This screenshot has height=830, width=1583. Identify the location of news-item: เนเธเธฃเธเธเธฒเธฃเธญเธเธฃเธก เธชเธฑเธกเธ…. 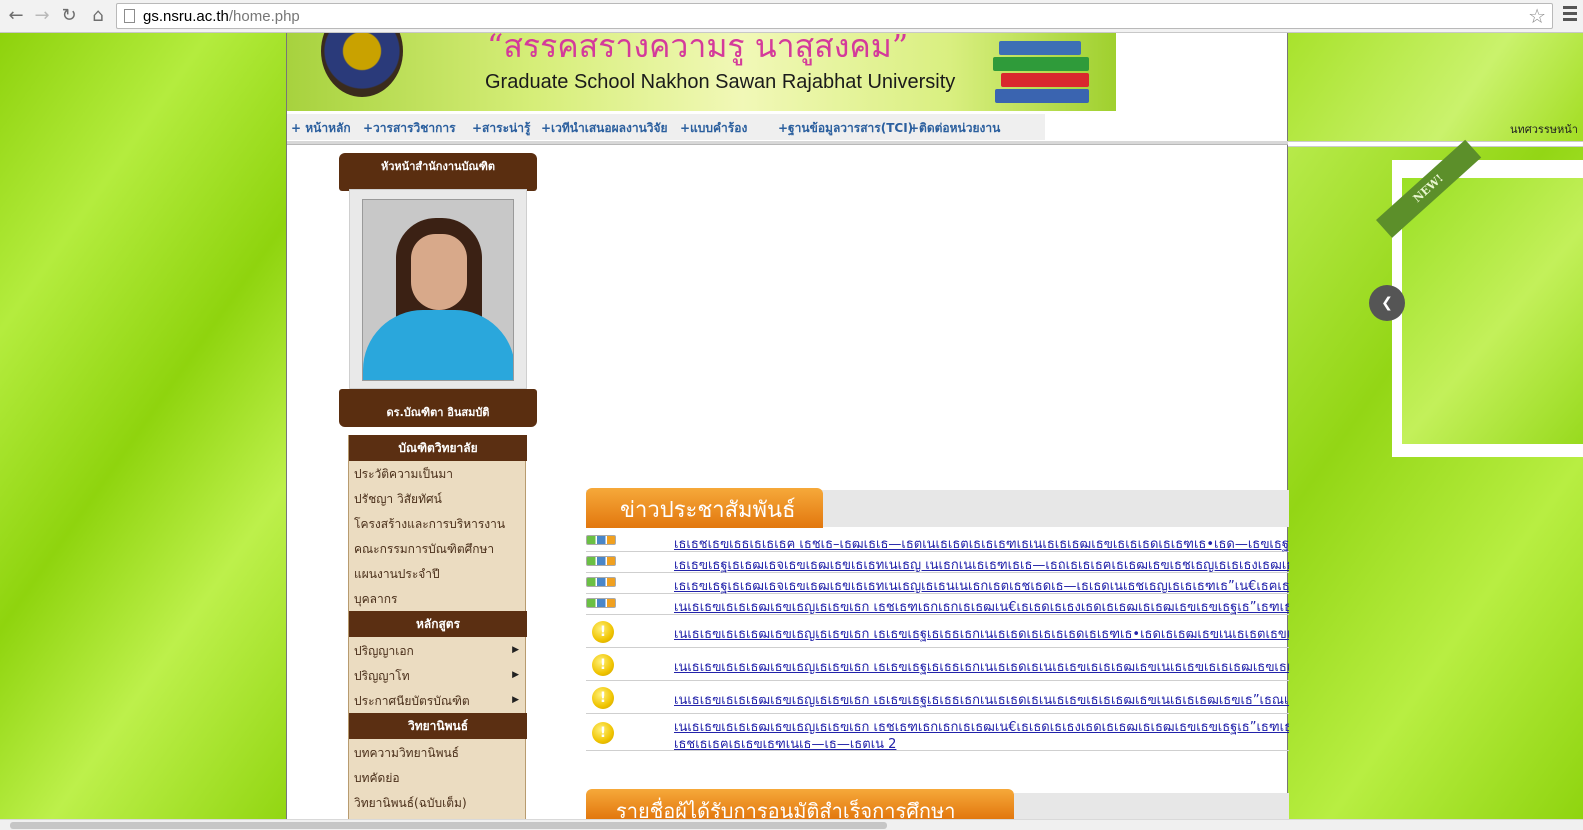
(937, 604).